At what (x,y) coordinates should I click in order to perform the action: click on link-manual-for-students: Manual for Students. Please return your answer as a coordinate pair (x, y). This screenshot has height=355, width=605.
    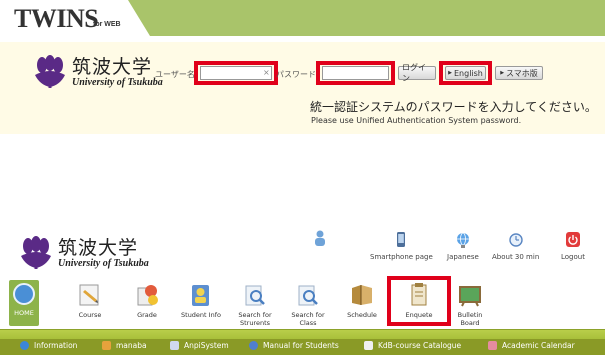
    Looking at the image, I should click on (294, 345).